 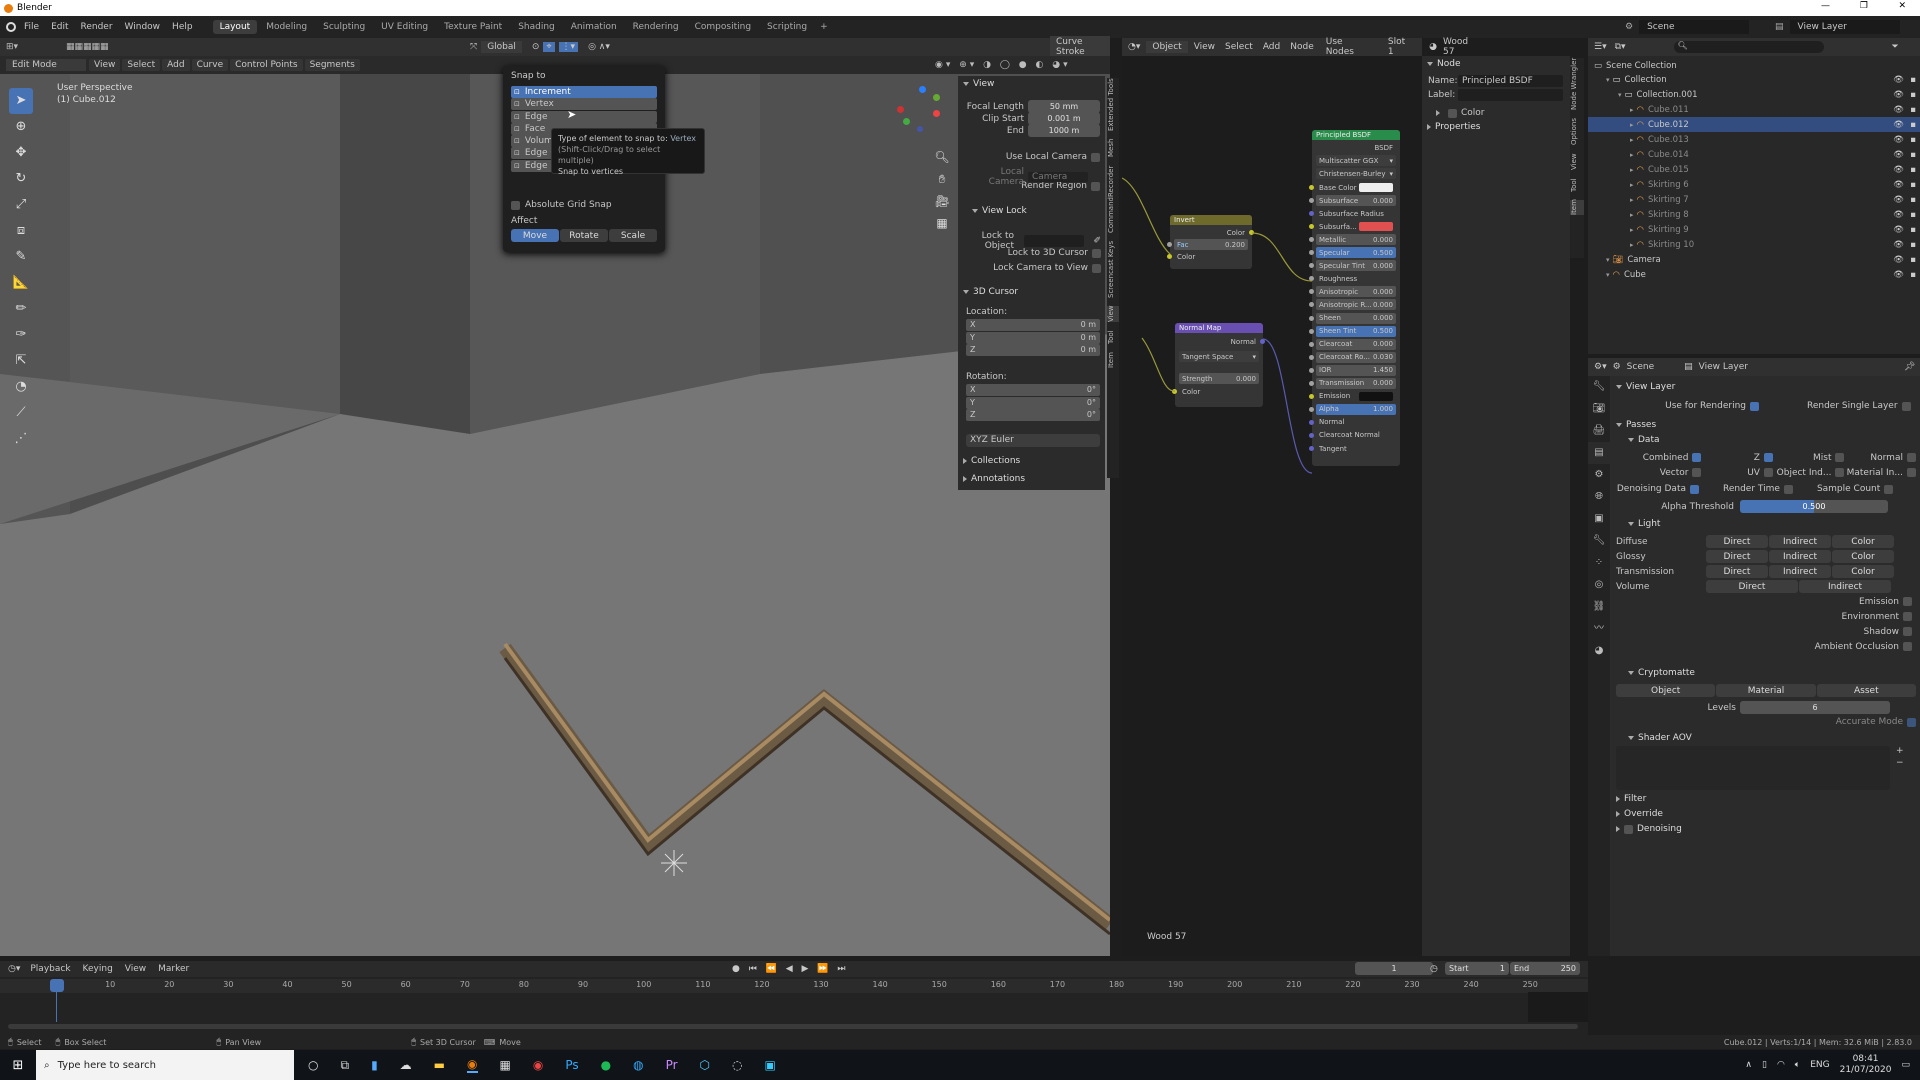 What do you see at coordinates (584, 104) in the screenshot?
I see `snap-item-vertex: ⊡ Vertex` at bounding box center [584, 104].